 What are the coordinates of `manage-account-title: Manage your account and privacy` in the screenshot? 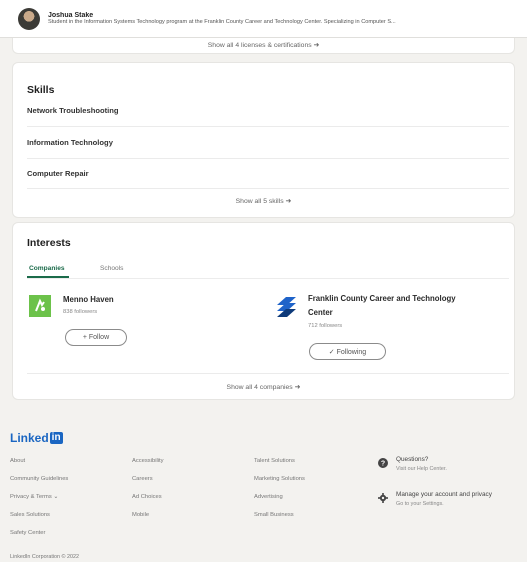 It's located at (444, 494).